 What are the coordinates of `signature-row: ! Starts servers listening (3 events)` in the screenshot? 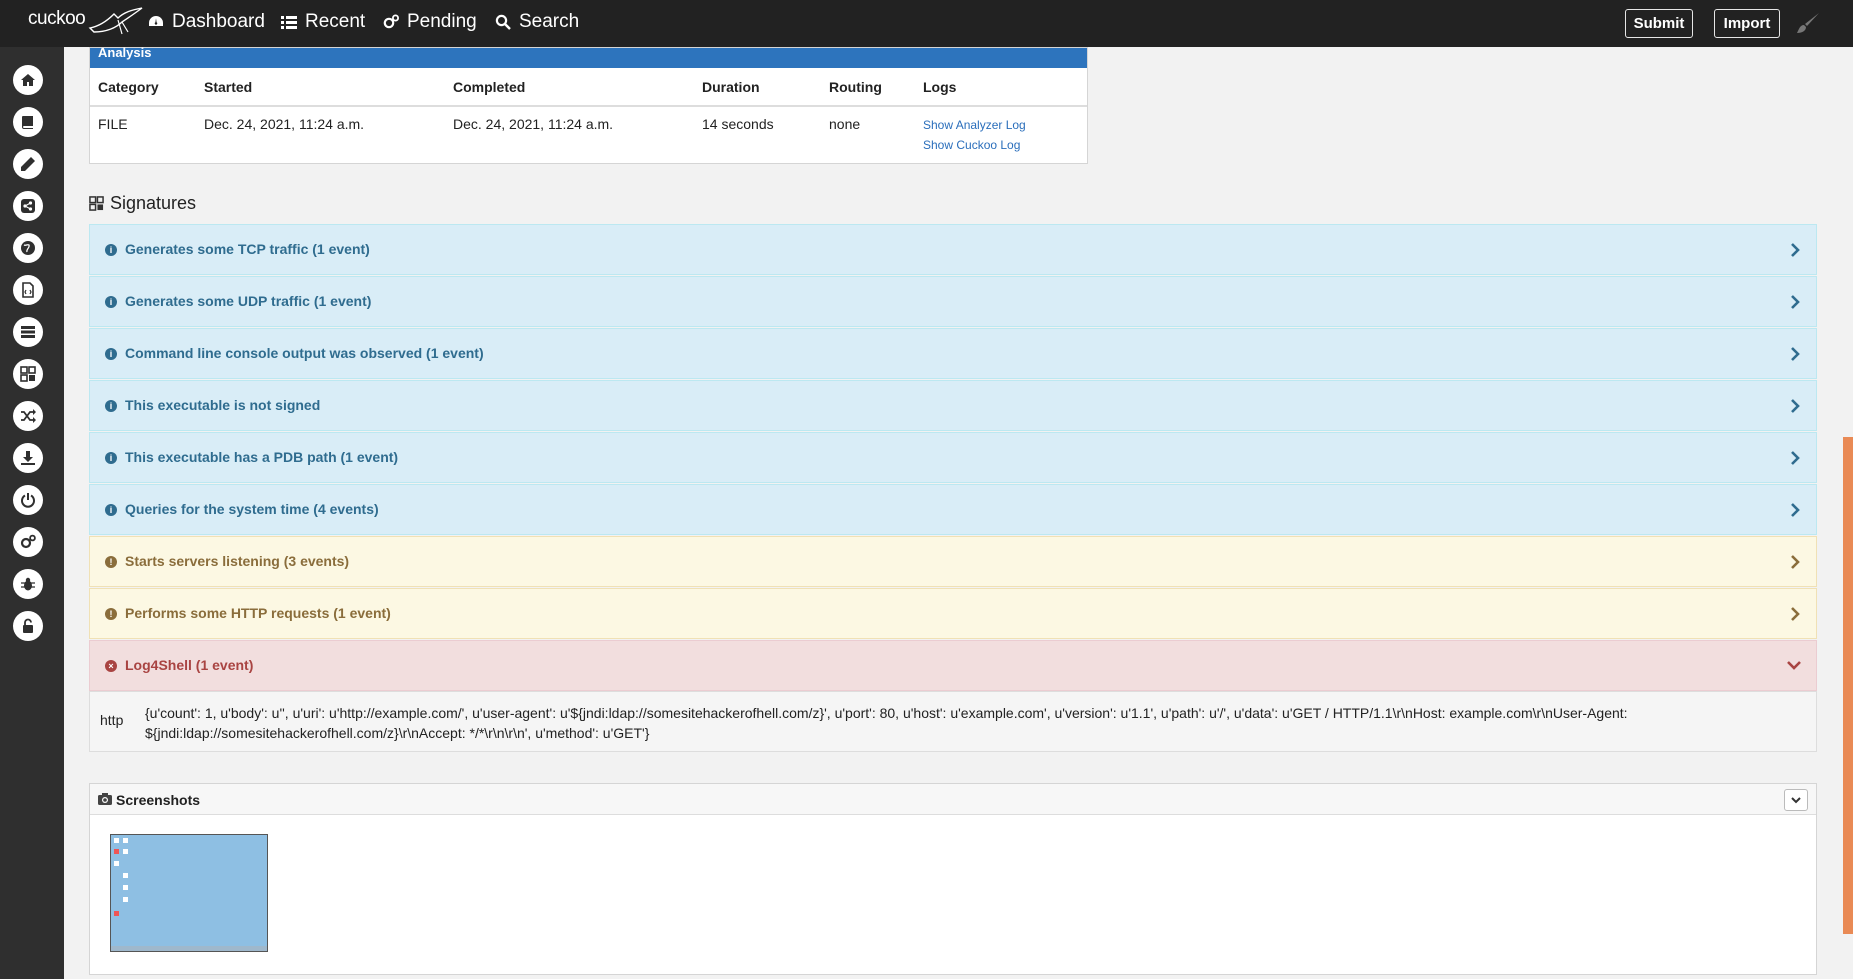 It's located at (953, 561).